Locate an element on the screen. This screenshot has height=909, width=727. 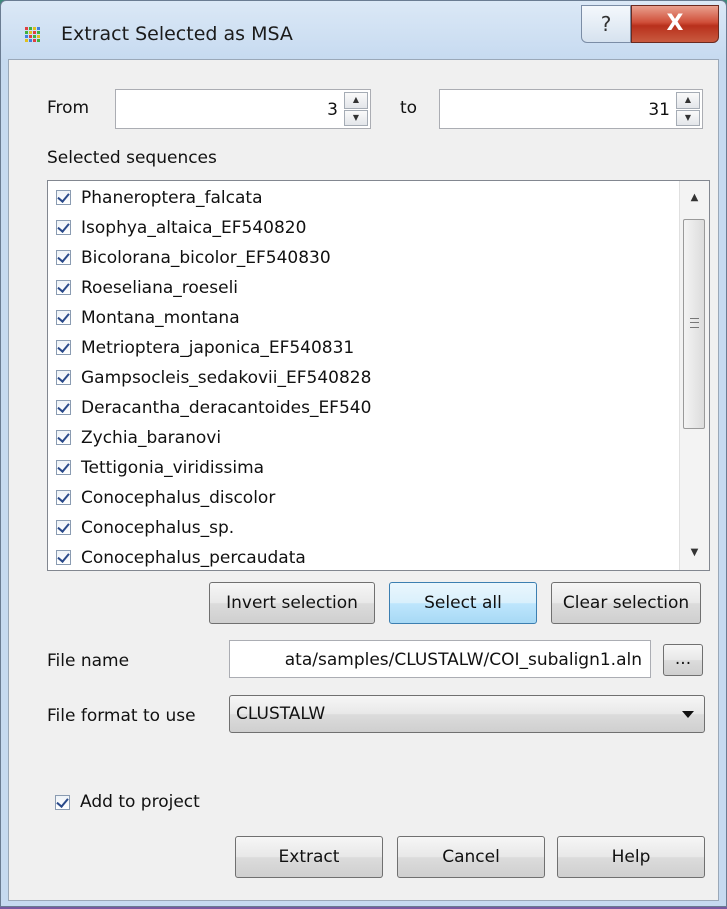
from-spinbox: 3 ▲ ▼ is located at coordinates (243, 109).